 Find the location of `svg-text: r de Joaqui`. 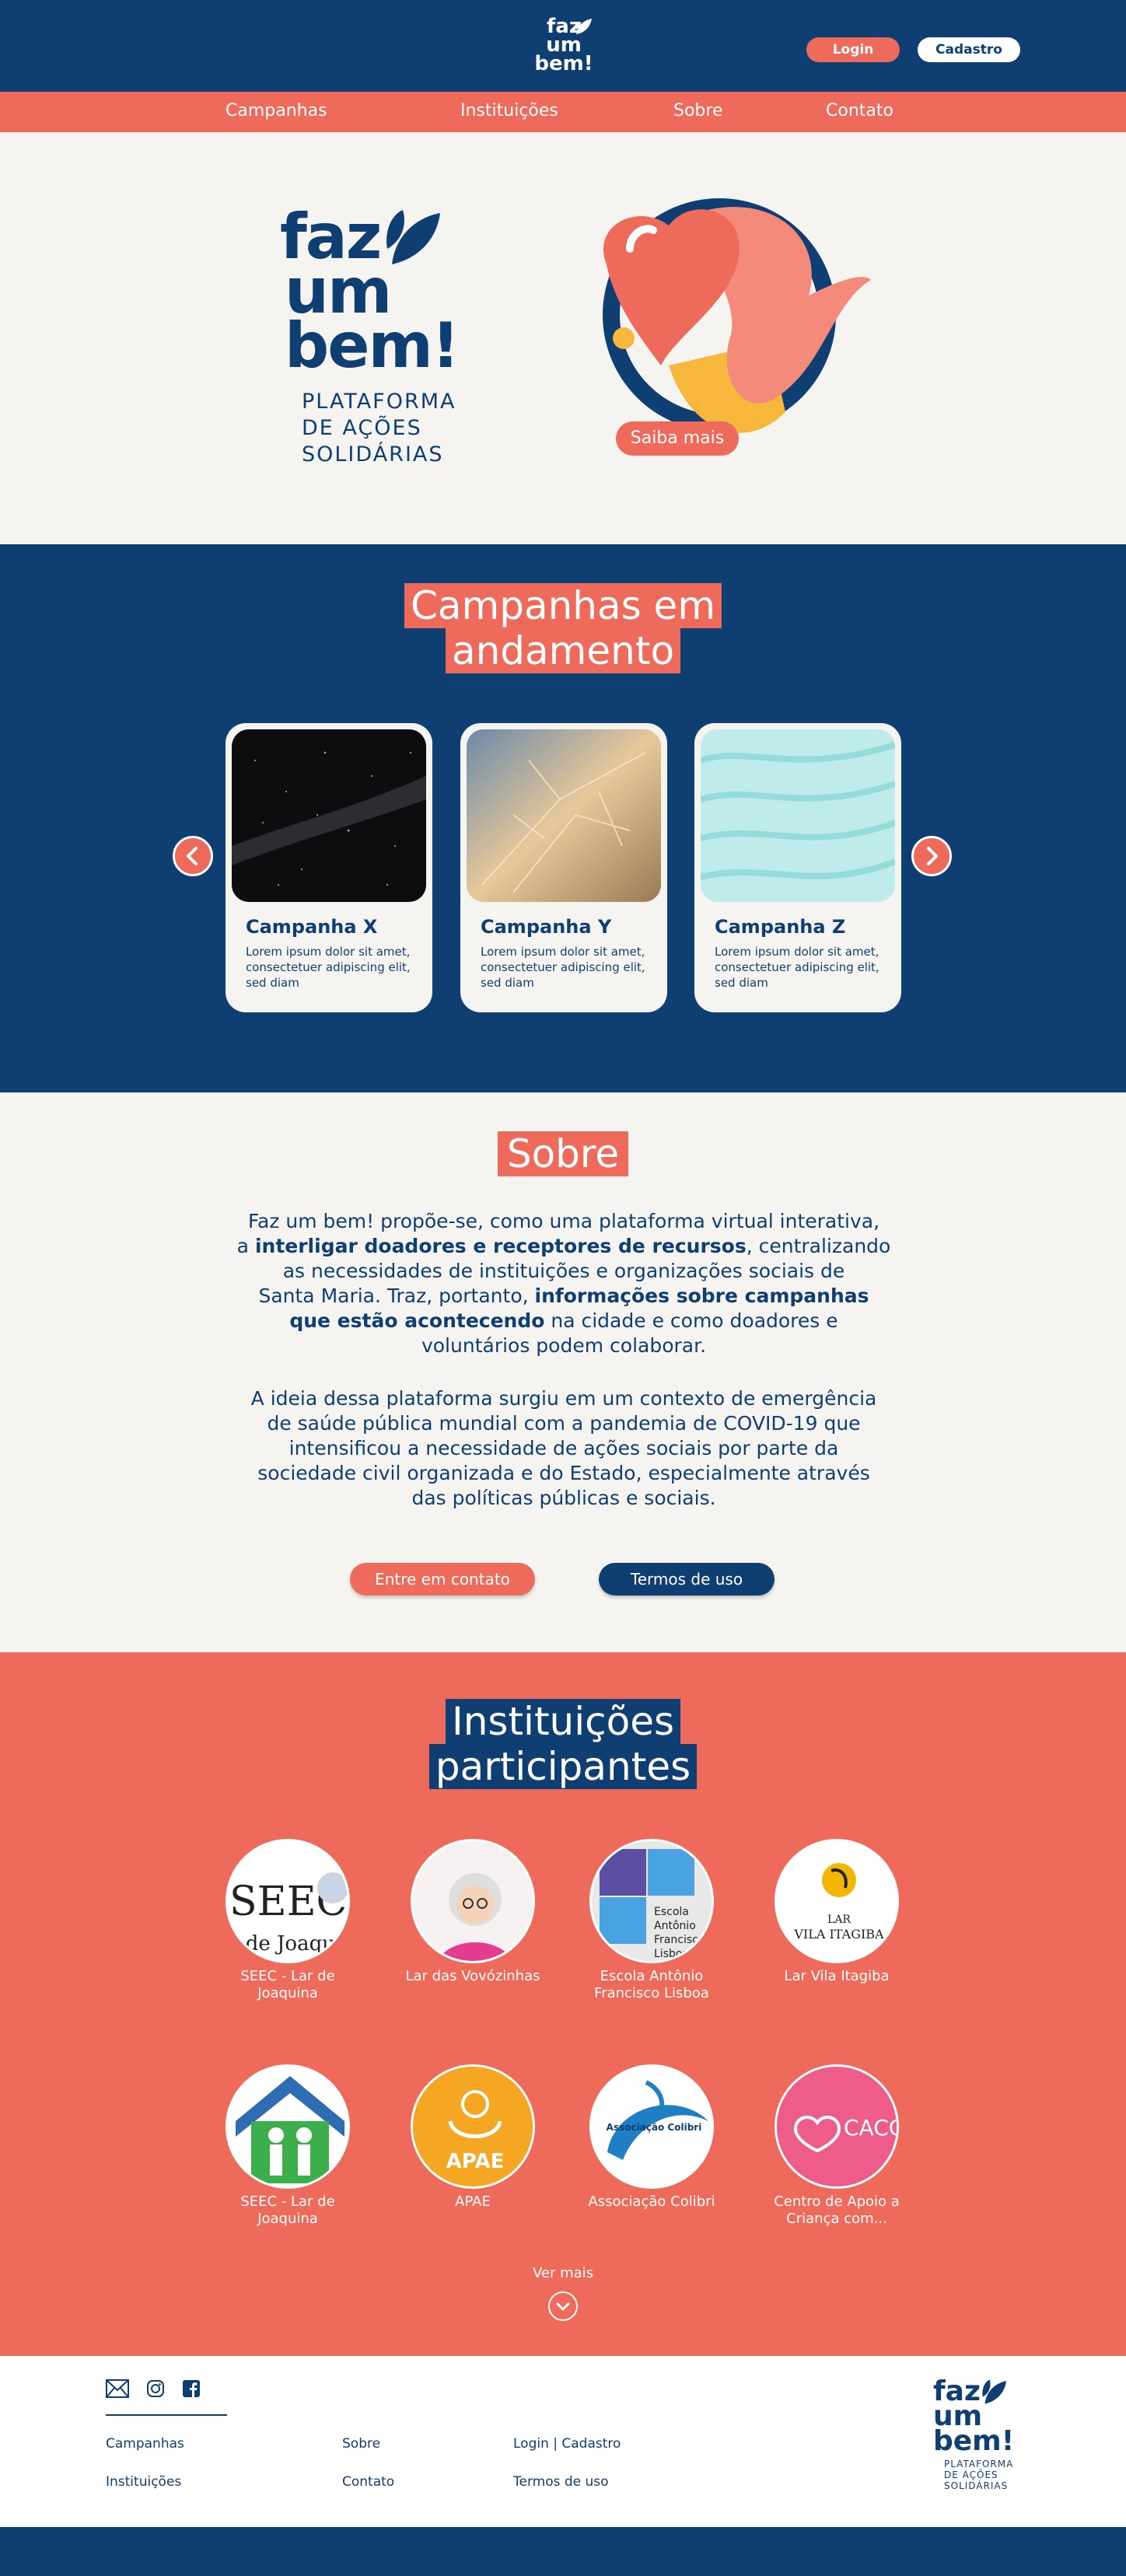

svg-text: r de Joaqui is located at coordinates (285, 1944).